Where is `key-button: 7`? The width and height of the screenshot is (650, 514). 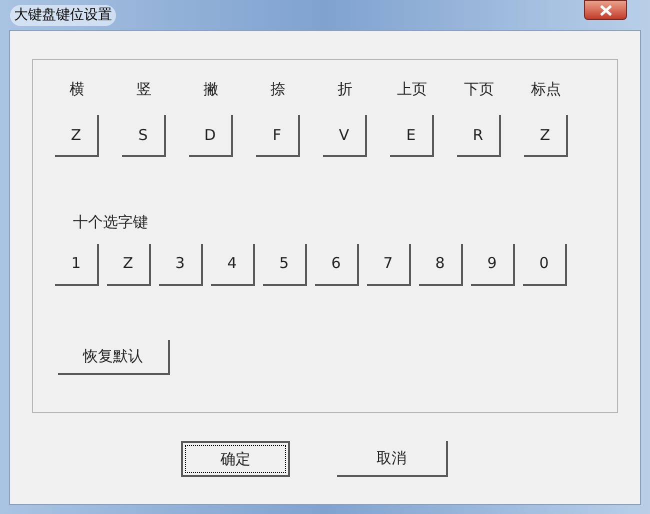
key-button: 7 is located at coordinates (389, 265).